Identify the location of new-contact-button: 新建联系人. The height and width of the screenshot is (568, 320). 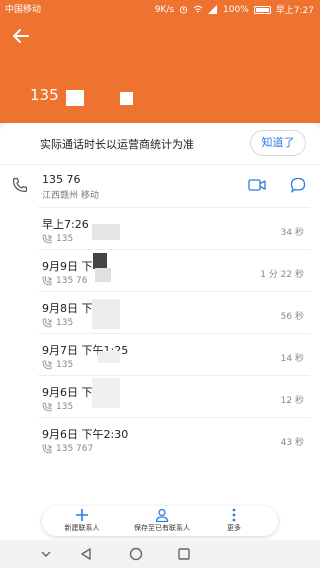
(82, 521).